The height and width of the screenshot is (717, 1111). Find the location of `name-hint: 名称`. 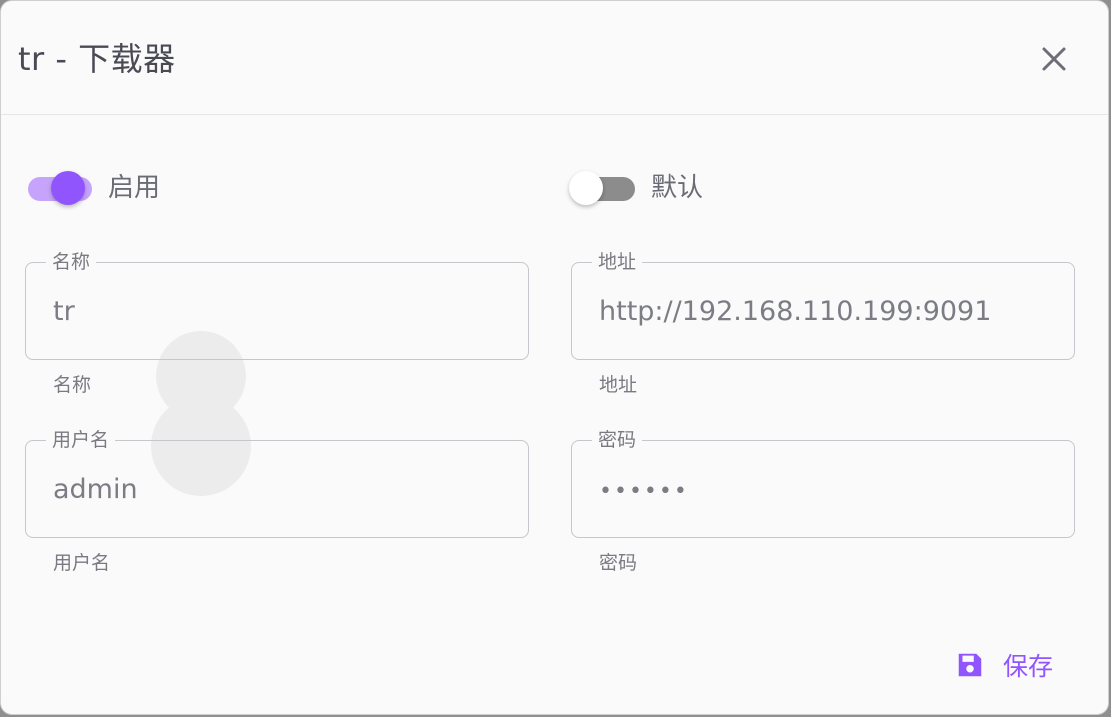

name-hint: 名称 is located at coordinates (72, 385).